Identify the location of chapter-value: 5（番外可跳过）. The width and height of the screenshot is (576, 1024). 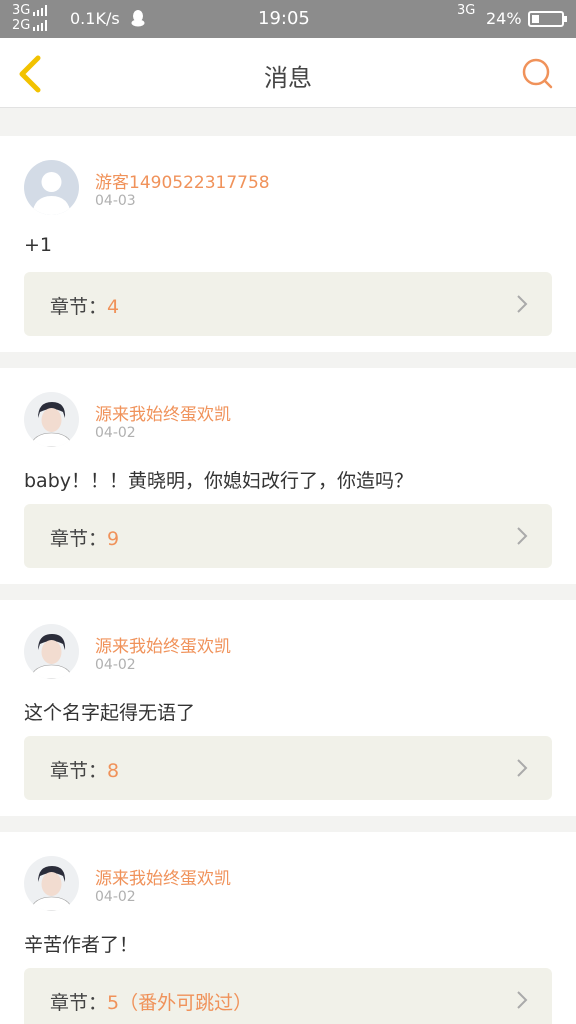
(180, 1003).